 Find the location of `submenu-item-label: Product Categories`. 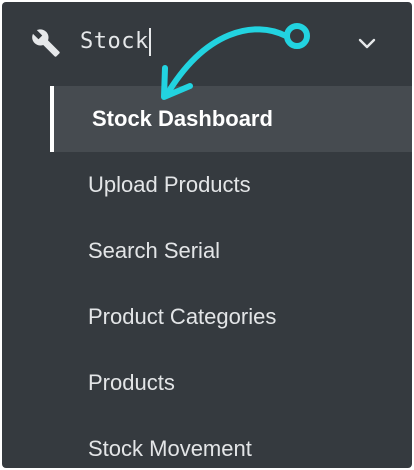

submenu-item-label: Product Categories is located at coordinates (182, 316).